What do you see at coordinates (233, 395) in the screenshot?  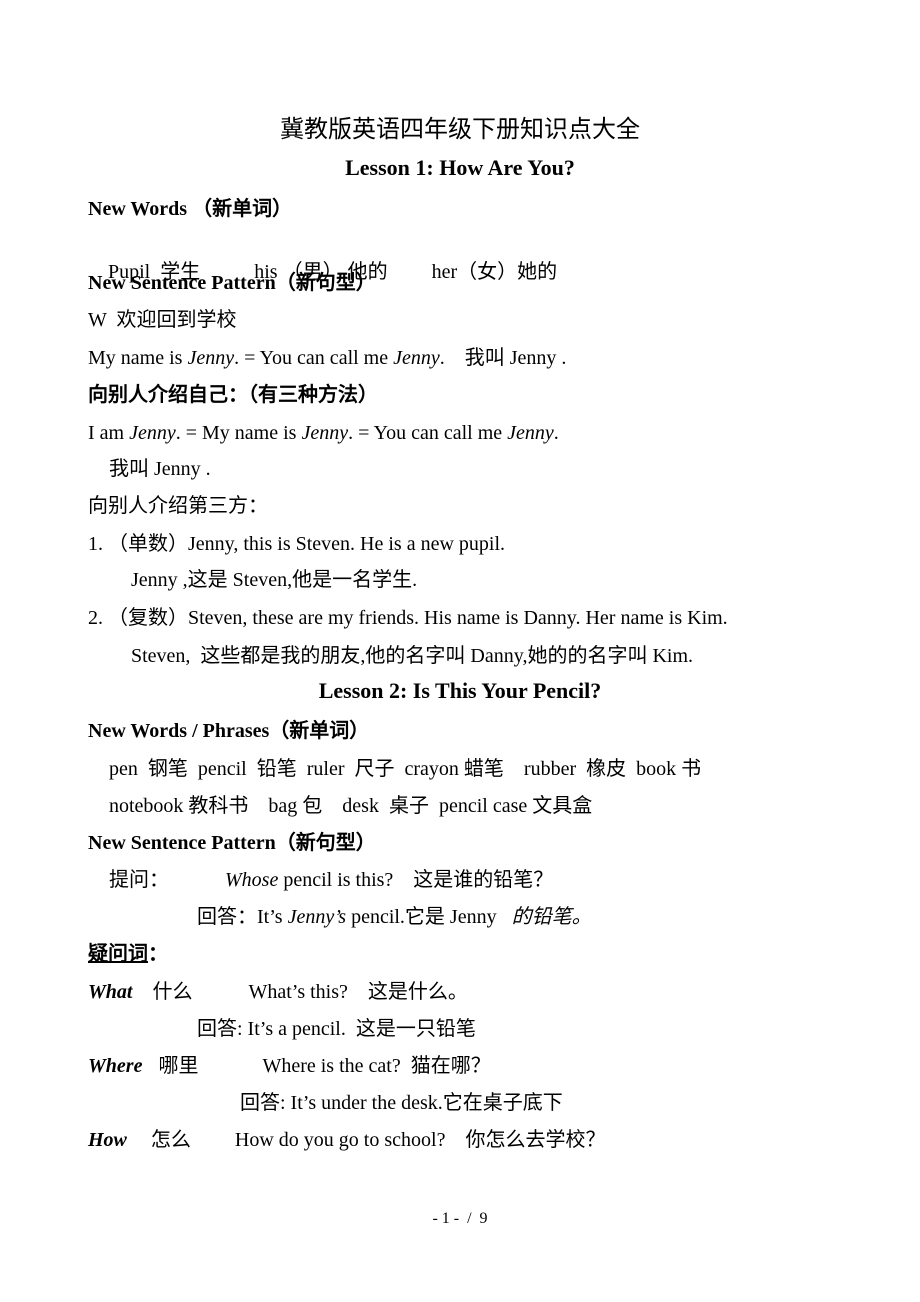 I see `intro-self-label: 向别人介绍自己：（有三种方法）` at bounding box center [233, 395].